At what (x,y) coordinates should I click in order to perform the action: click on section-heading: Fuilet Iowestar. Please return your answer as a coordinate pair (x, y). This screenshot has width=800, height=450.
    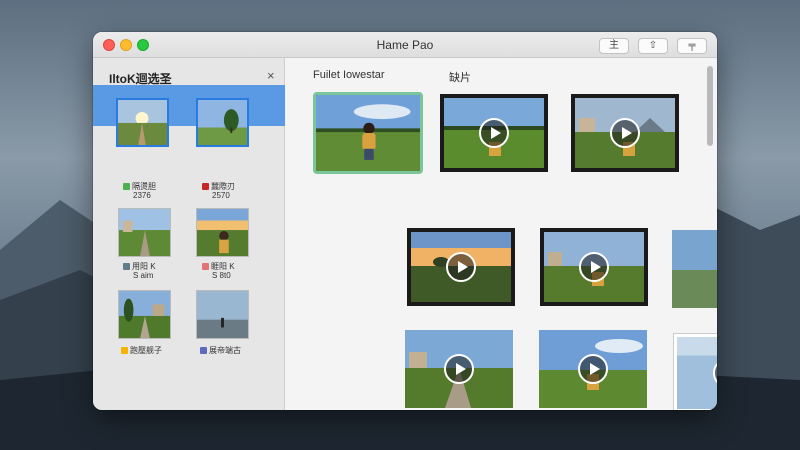
    Looking at the image, I should click on (349, 75).